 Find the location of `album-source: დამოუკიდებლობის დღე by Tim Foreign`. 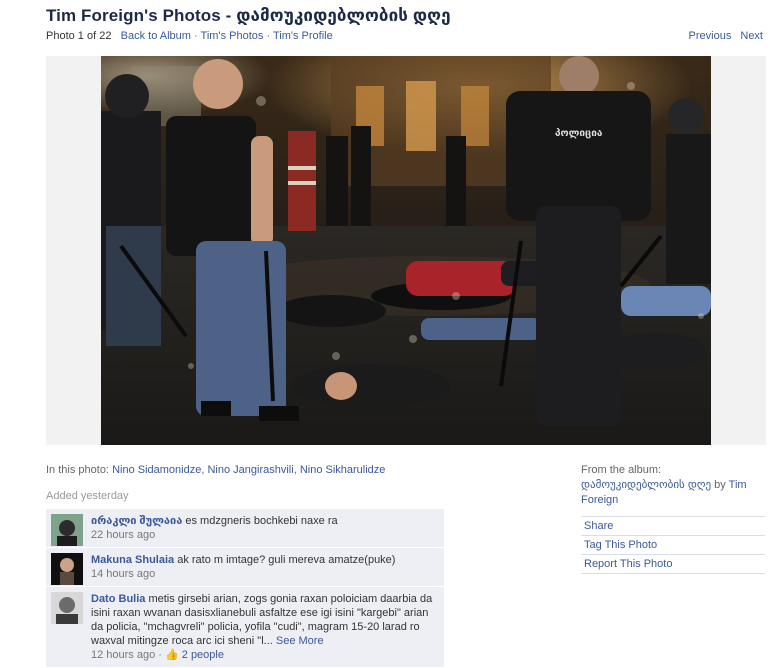

album-source: დამოუკიდებლობის დღე by Tim Foreign is located at coordinates (673, 493).